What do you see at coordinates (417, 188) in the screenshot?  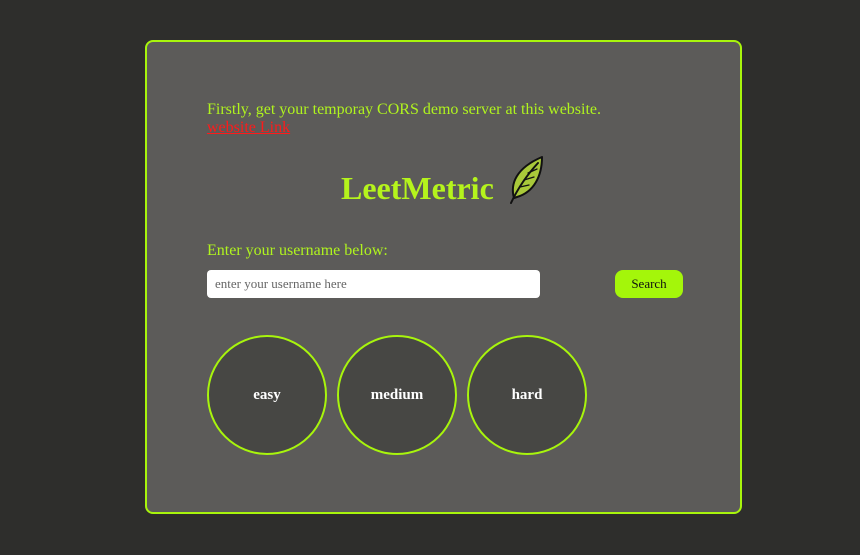 I see `page-title: LeetMetric` at bounding box center [417, 188].